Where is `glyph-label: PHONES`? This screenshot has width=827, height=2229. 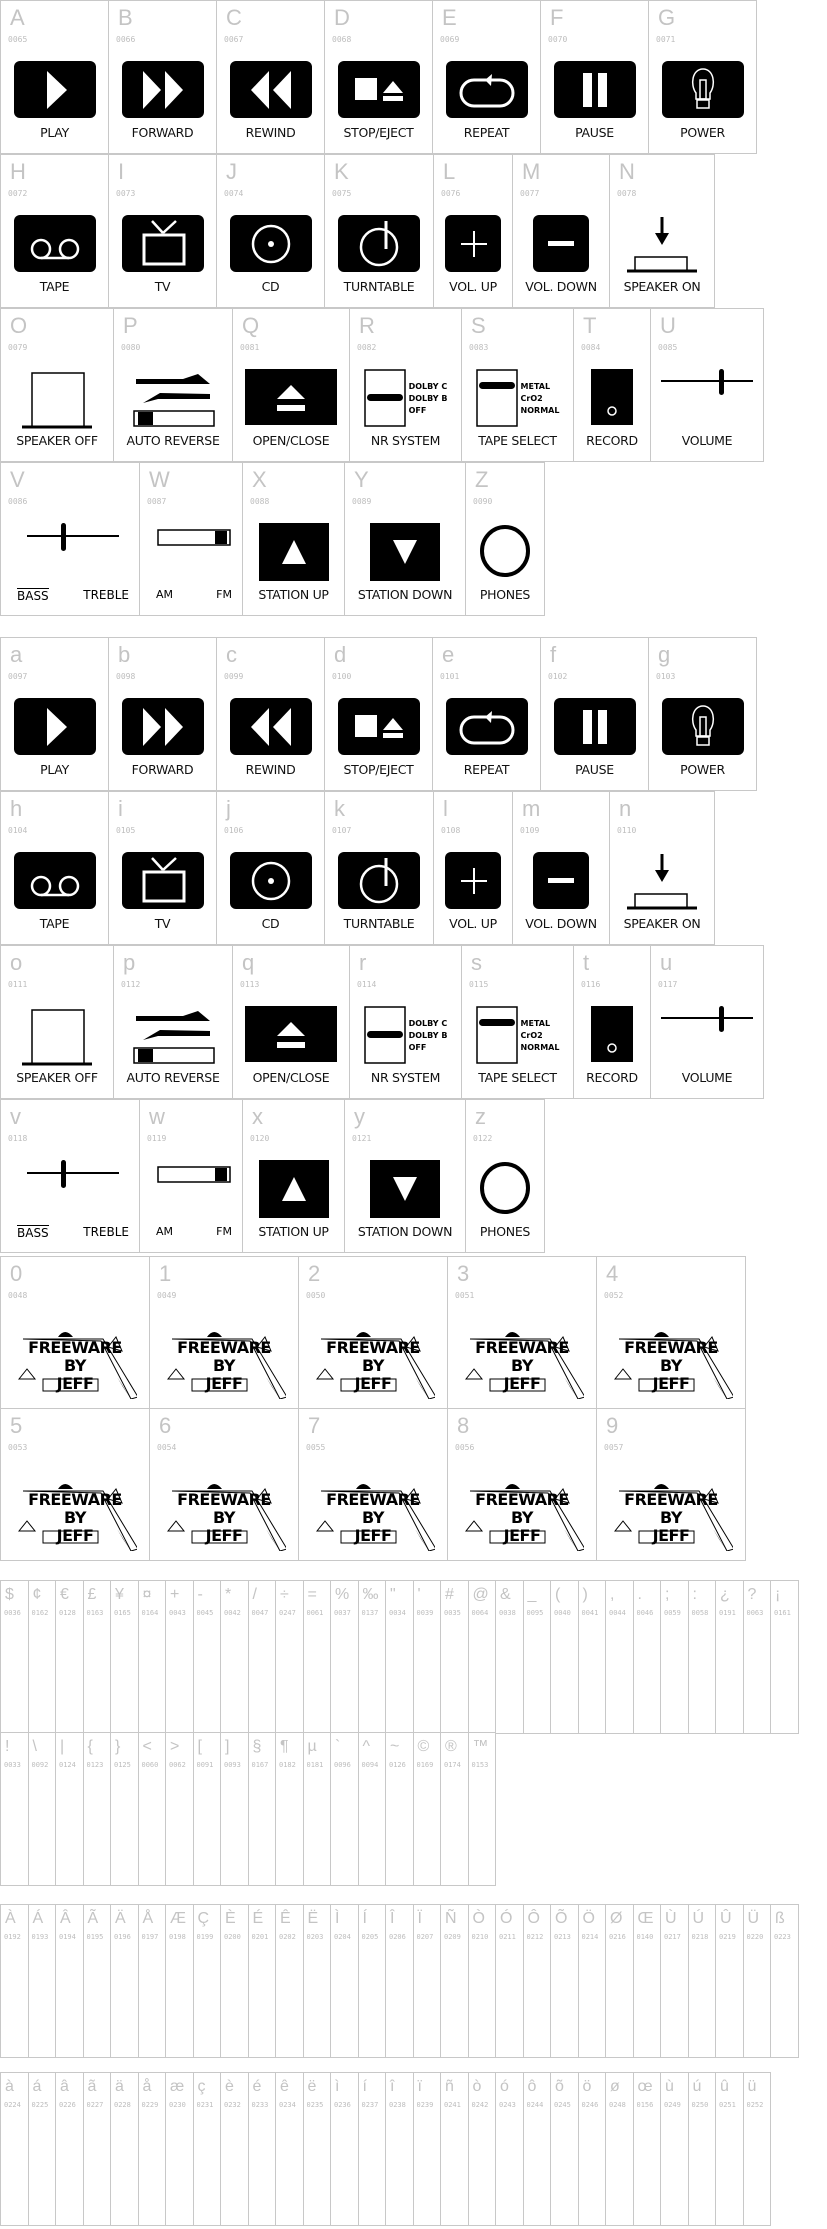 glyph-label: PHONES is located at coordinates (505, 1231).